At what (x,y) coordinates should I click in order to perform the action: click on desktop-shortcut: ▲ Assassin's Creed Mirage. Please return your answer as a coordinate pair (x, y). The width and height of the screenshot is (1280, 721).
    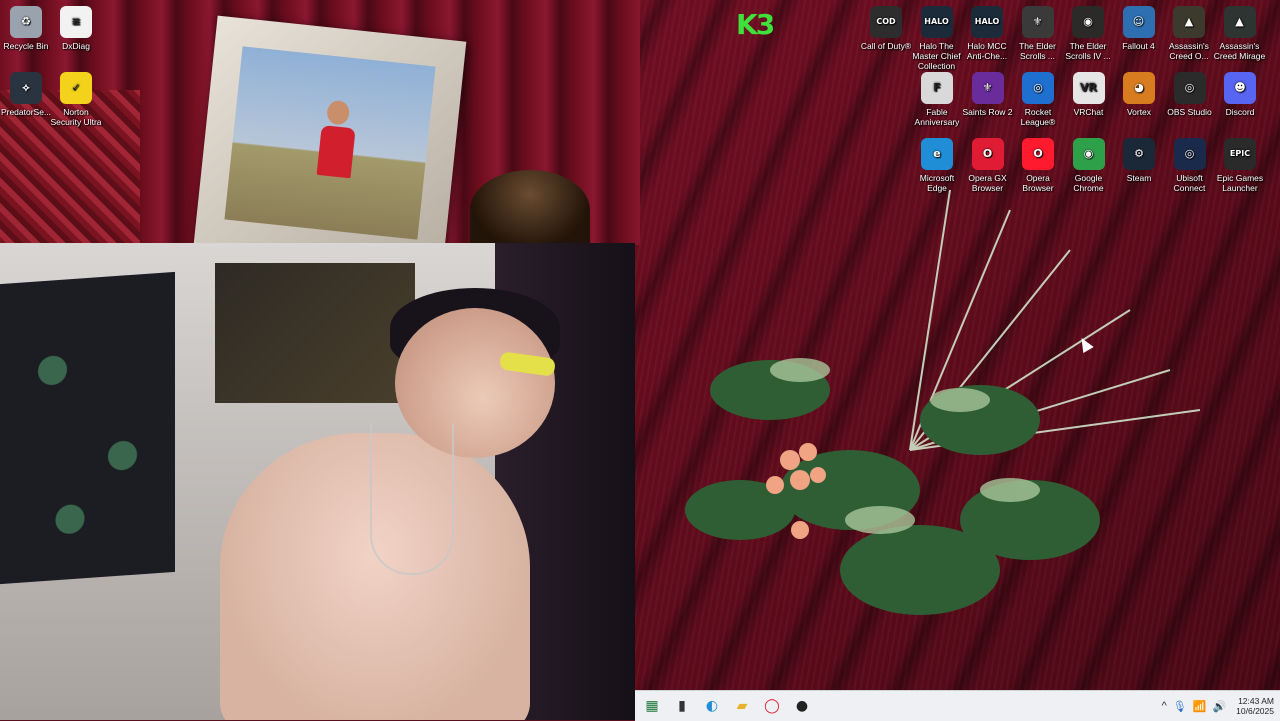
    Looking at the image, I should click on (1240, 33).